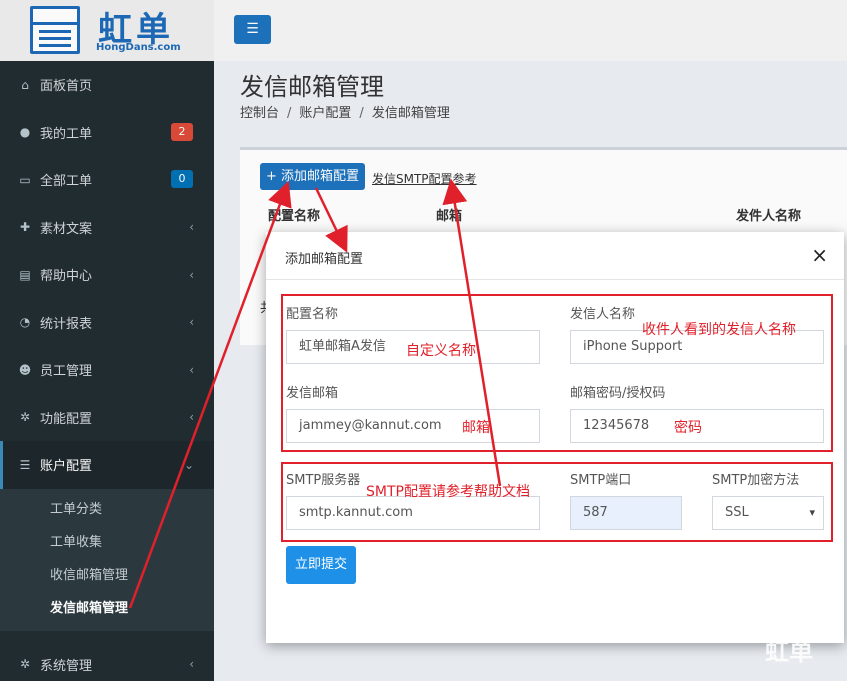 This screenshot has height=681, width=847. What do you see at coordinates (472, 332) in the screenshot?
I see `arrow-to-smtp-link` at bounding box center [472, 332].